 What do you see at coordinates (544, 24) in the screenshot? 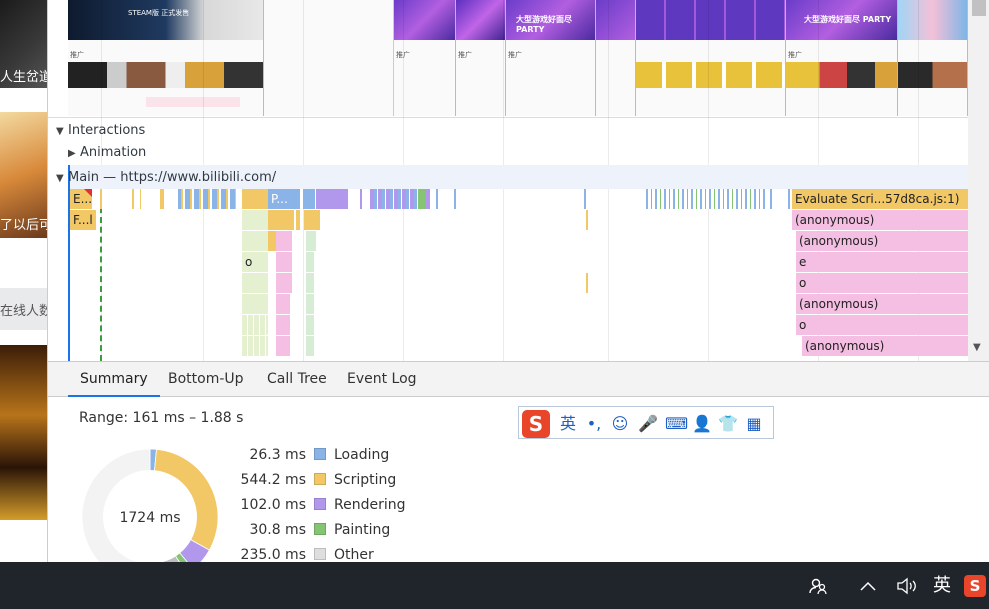
I see `frame-banner: 大型游戏好面尽 PARTY` at bounding box center [544, 24].